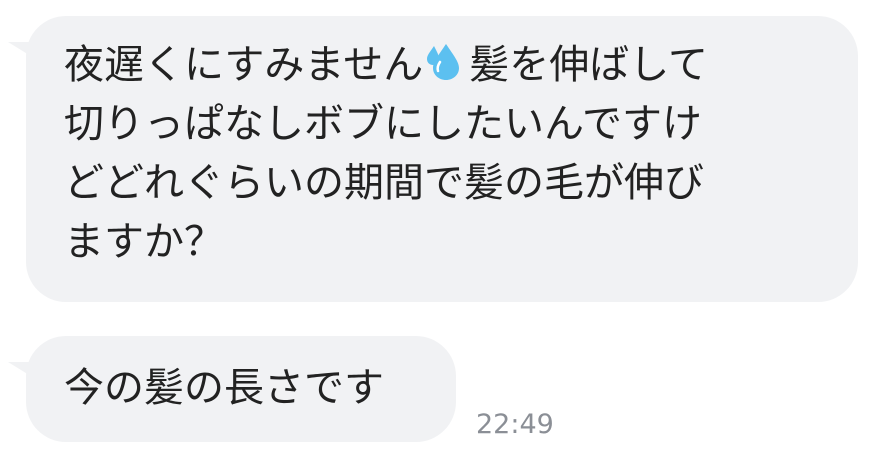  I want to click on message-bubble: 今の髪の長さです, so click(241, 389).